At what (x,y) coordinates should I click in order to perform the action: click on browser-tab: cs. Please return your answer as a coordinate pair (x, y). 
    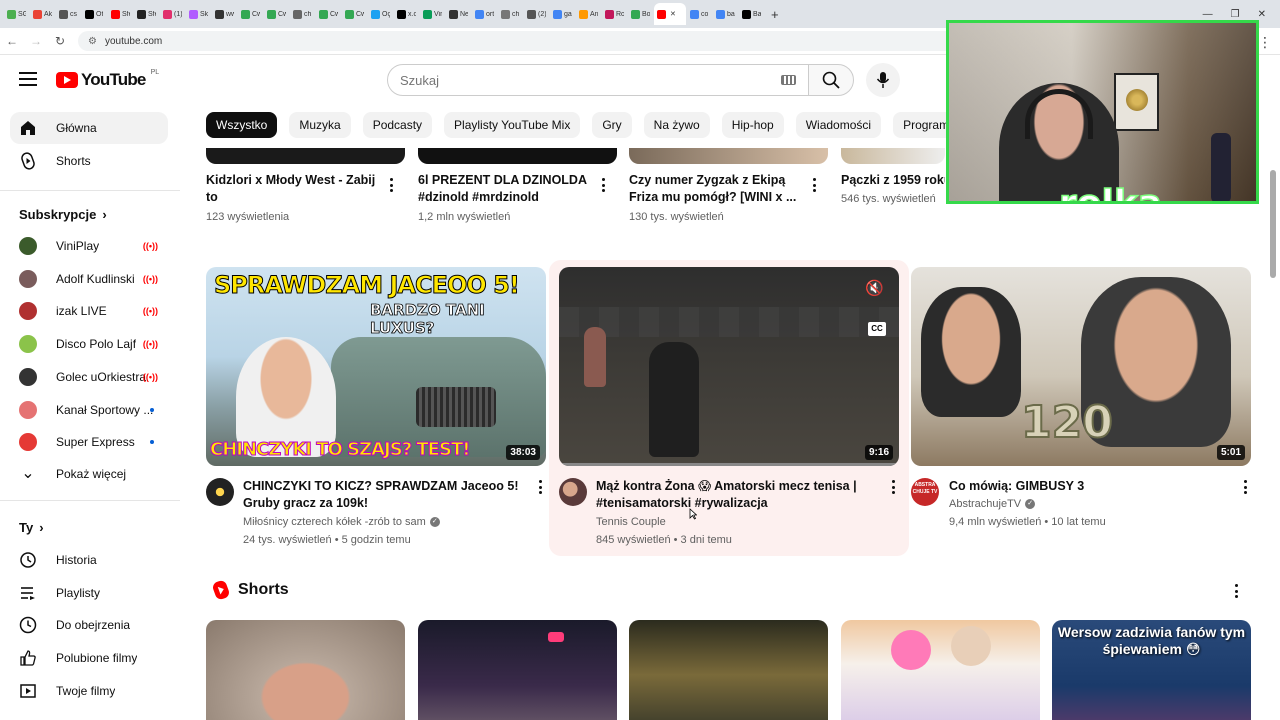
    Looking at the image, I should click on (68, 14).